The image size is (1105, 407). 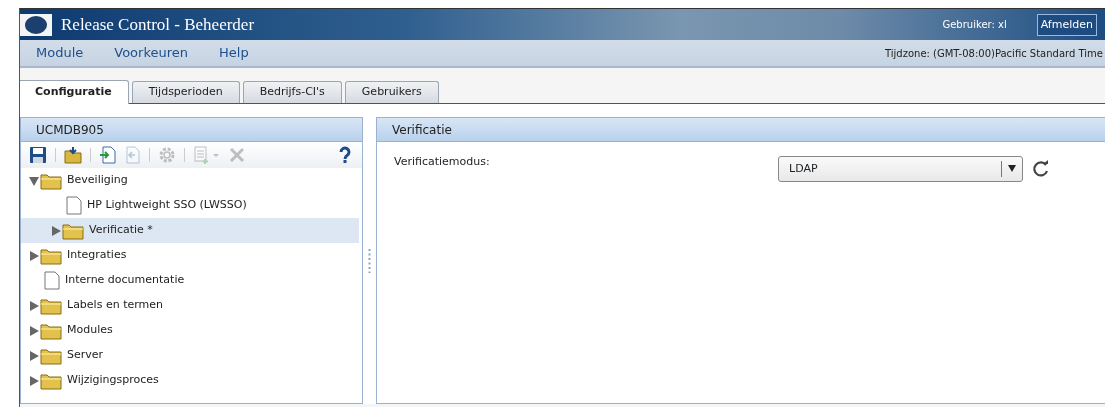 I want to click on tree-label: Labels en termen, so click(x=115, y=305).